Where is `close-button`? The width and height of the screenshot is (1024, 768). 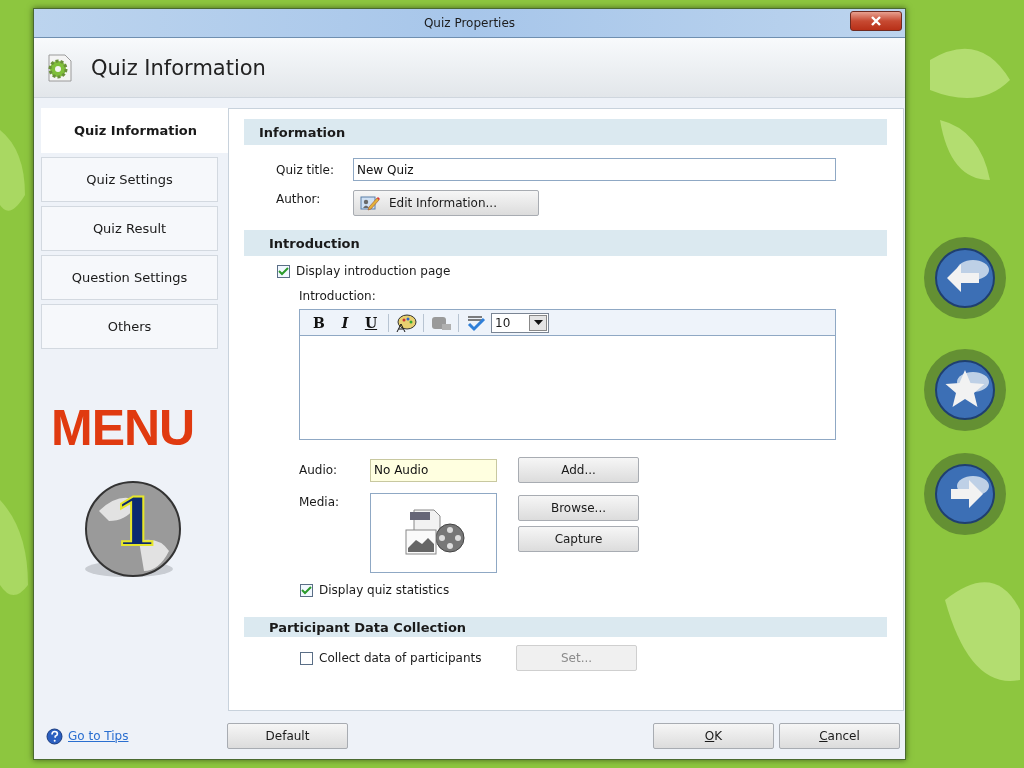
close-button is located at coordinates (876, 21).